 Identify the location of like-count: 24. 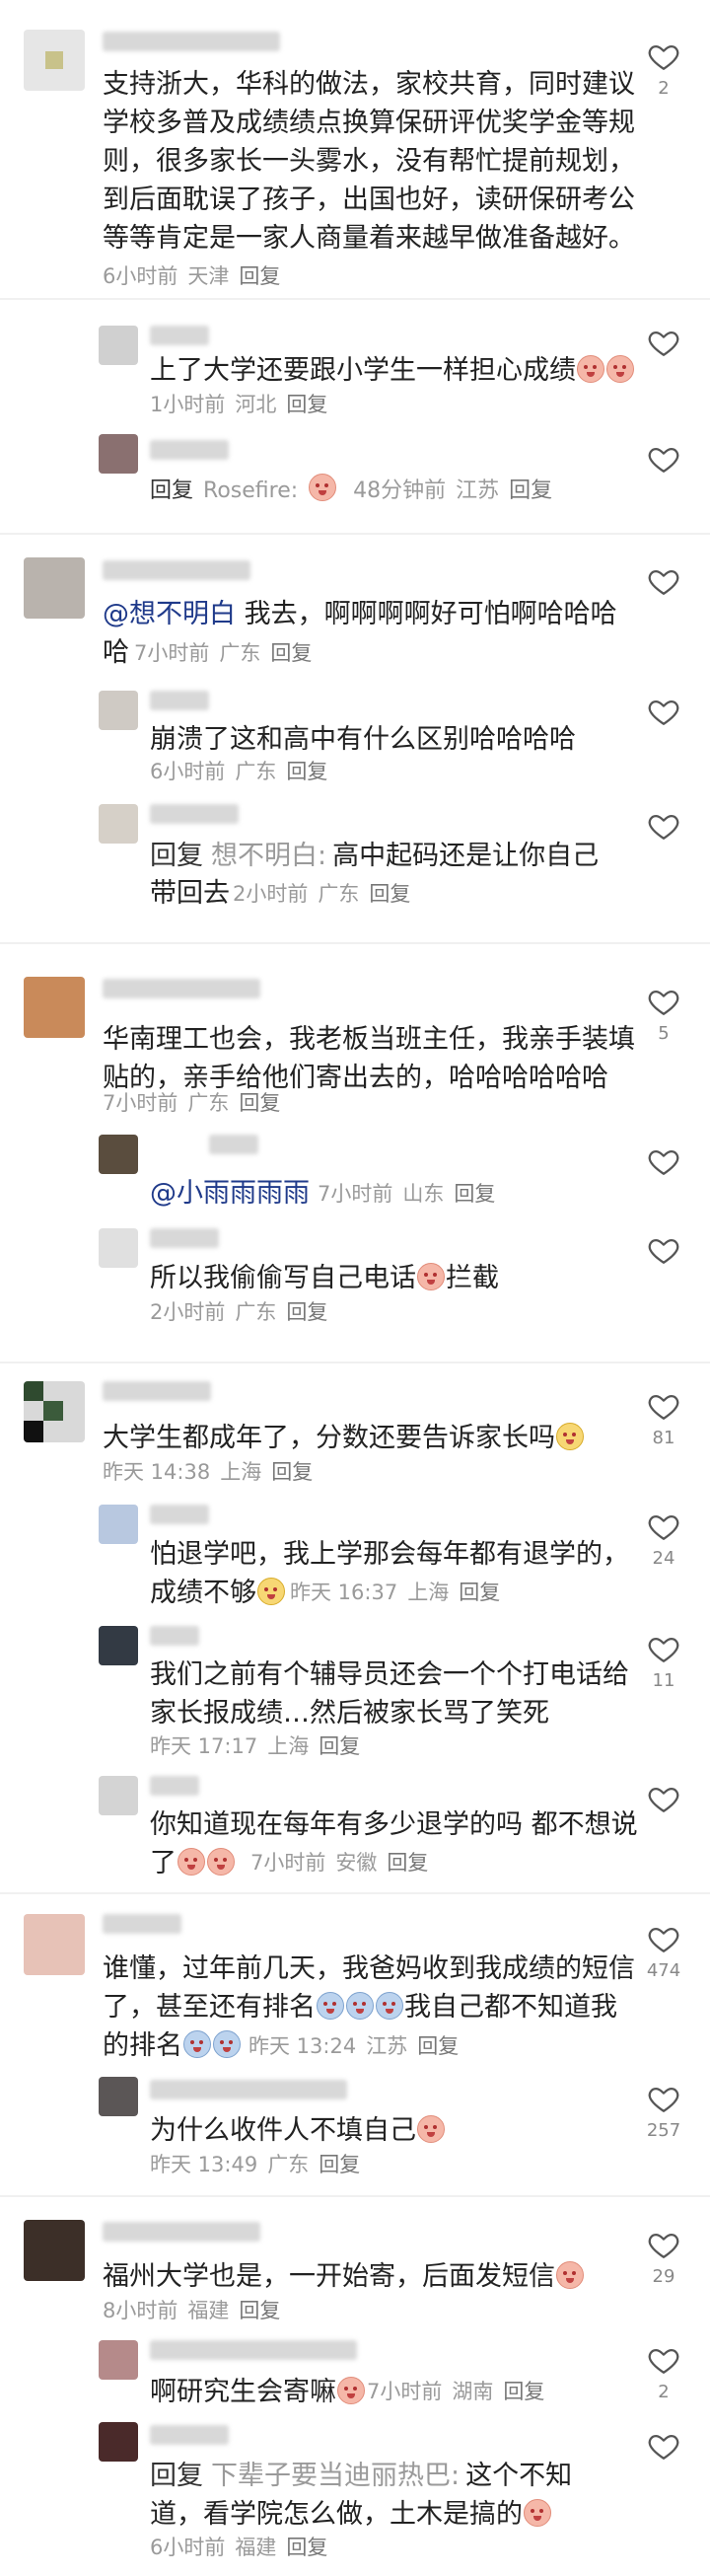
(663, 1558).